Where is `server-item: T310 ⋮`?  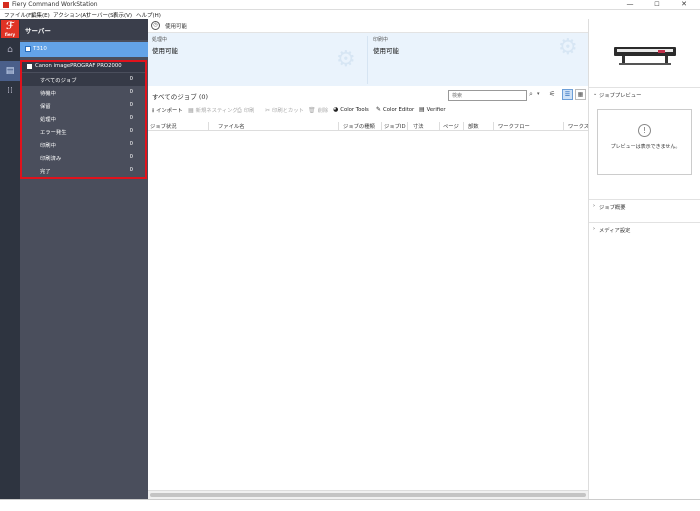
server-item: T310 ⋮ is located at coordinates (92, 49).